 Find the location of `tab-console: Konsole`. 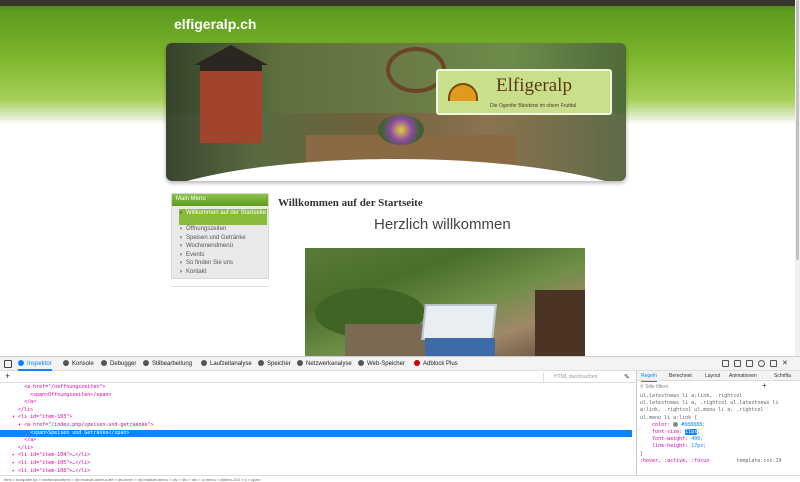

tab-console: Konsole is located at coordinates (78, 364).